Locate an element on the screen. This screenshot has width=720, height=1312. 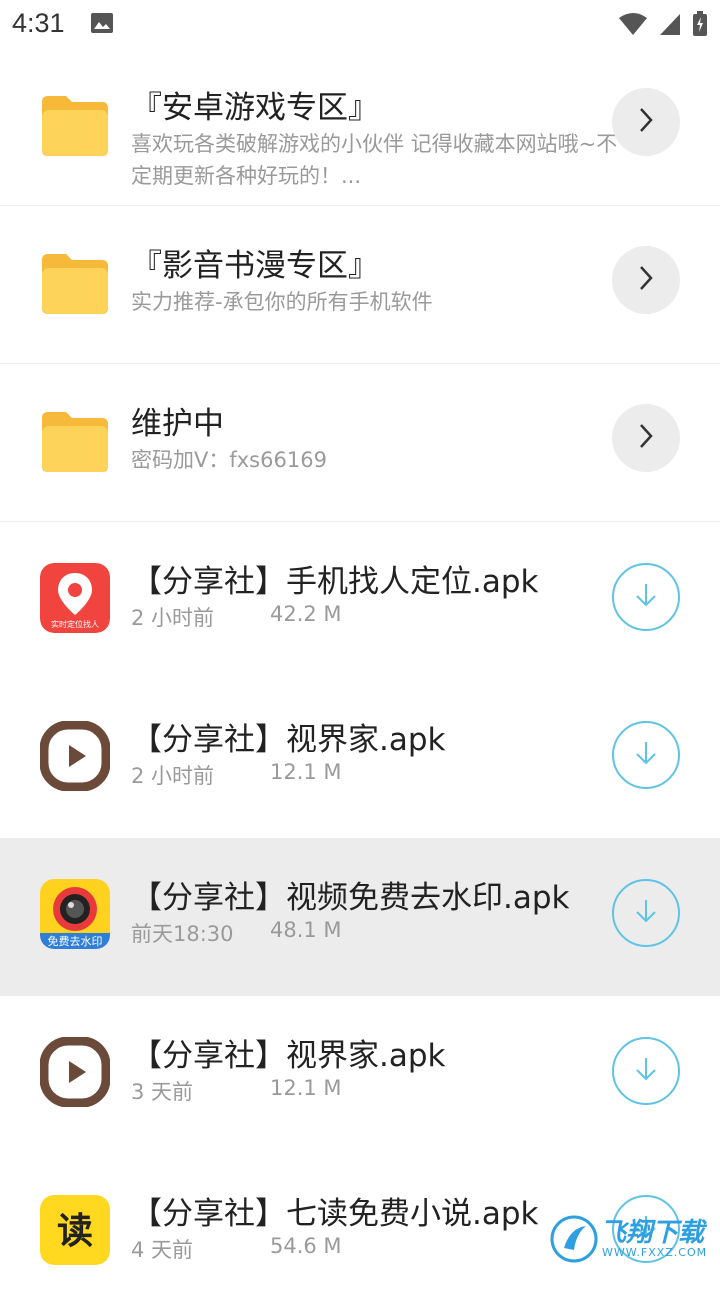
watermark-logo-icon is located at coordinates (574, 1241).